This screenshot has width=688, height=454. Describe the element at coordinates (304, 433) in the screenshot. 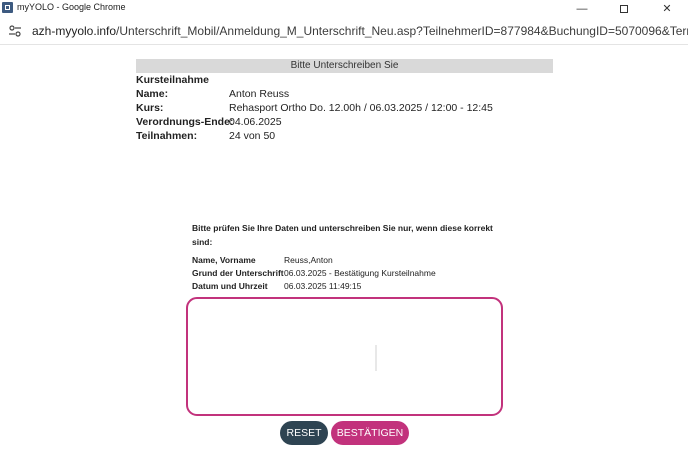

I see `reset-button: RESET` at that location.